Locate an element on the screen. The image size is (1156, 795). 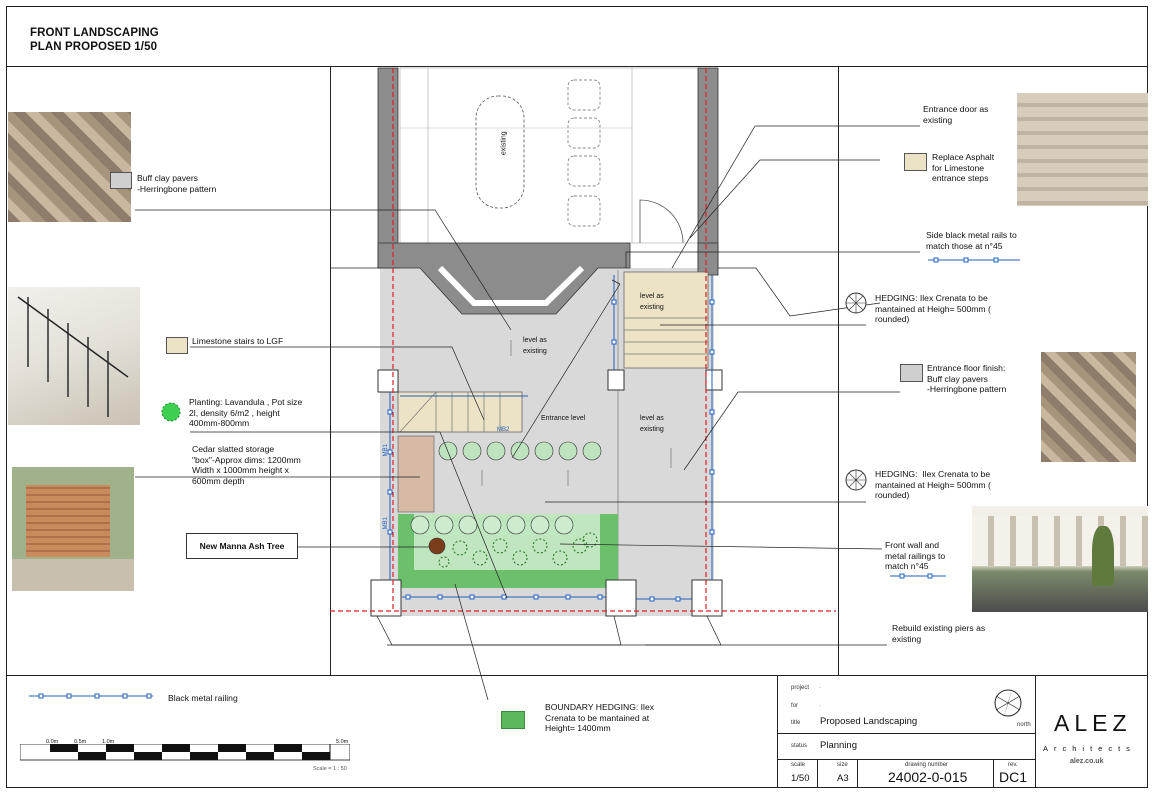
level-label-2: level as existing is located at coordinates (652, 302).